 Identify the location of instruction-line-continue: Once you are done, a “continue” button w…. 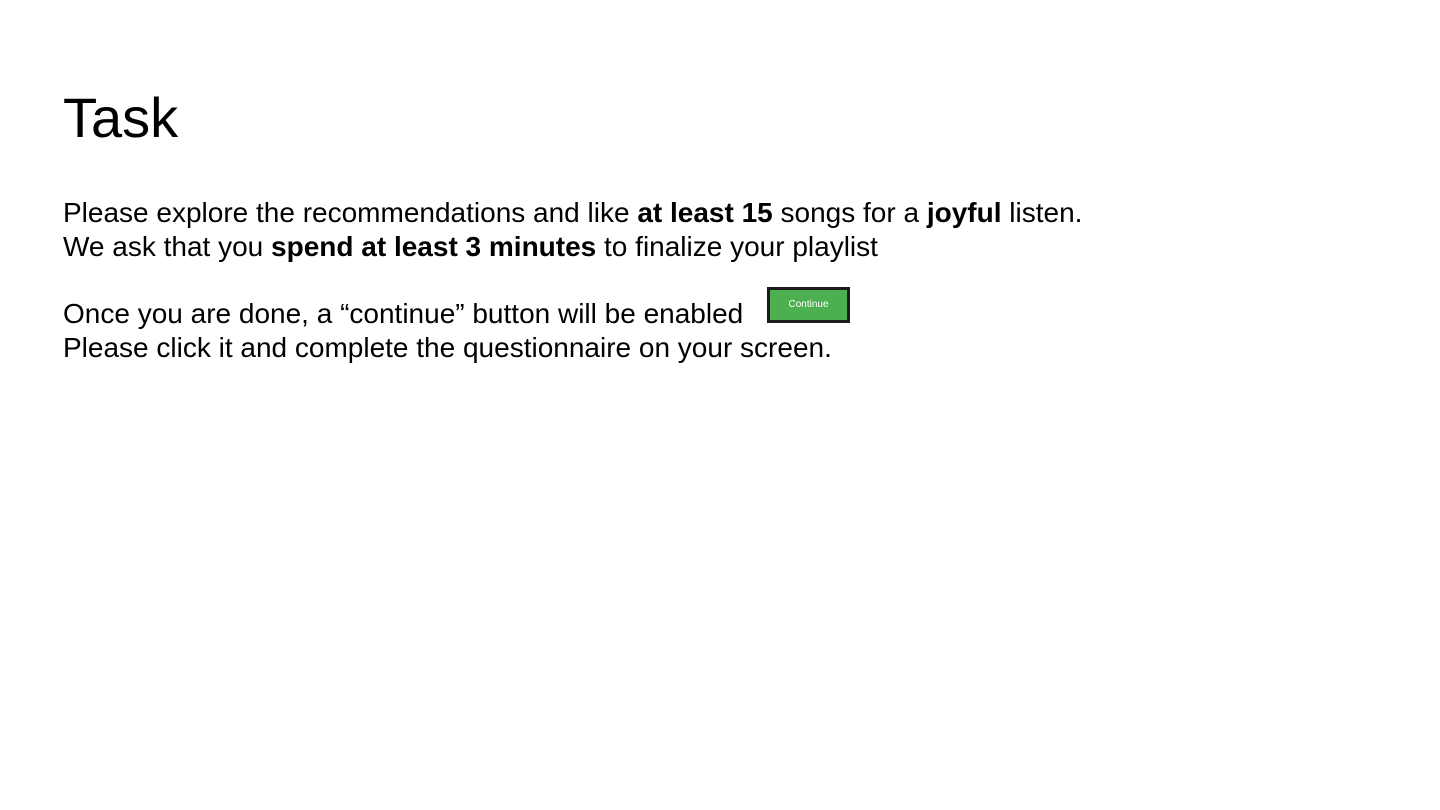
(403, 313).